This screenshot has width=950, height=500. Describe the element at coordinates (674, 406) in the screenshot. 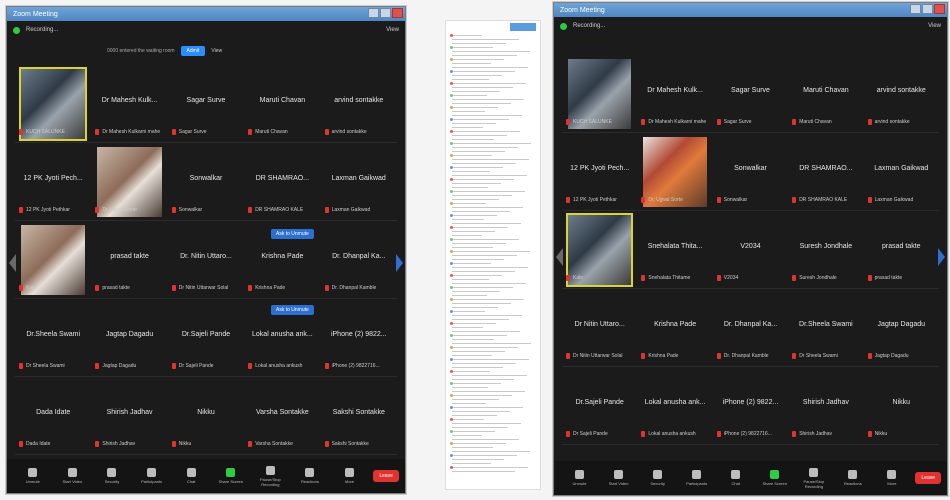

I see `participant-tile: Lokal anusha ank... Lokal anusha ankush` at that location.